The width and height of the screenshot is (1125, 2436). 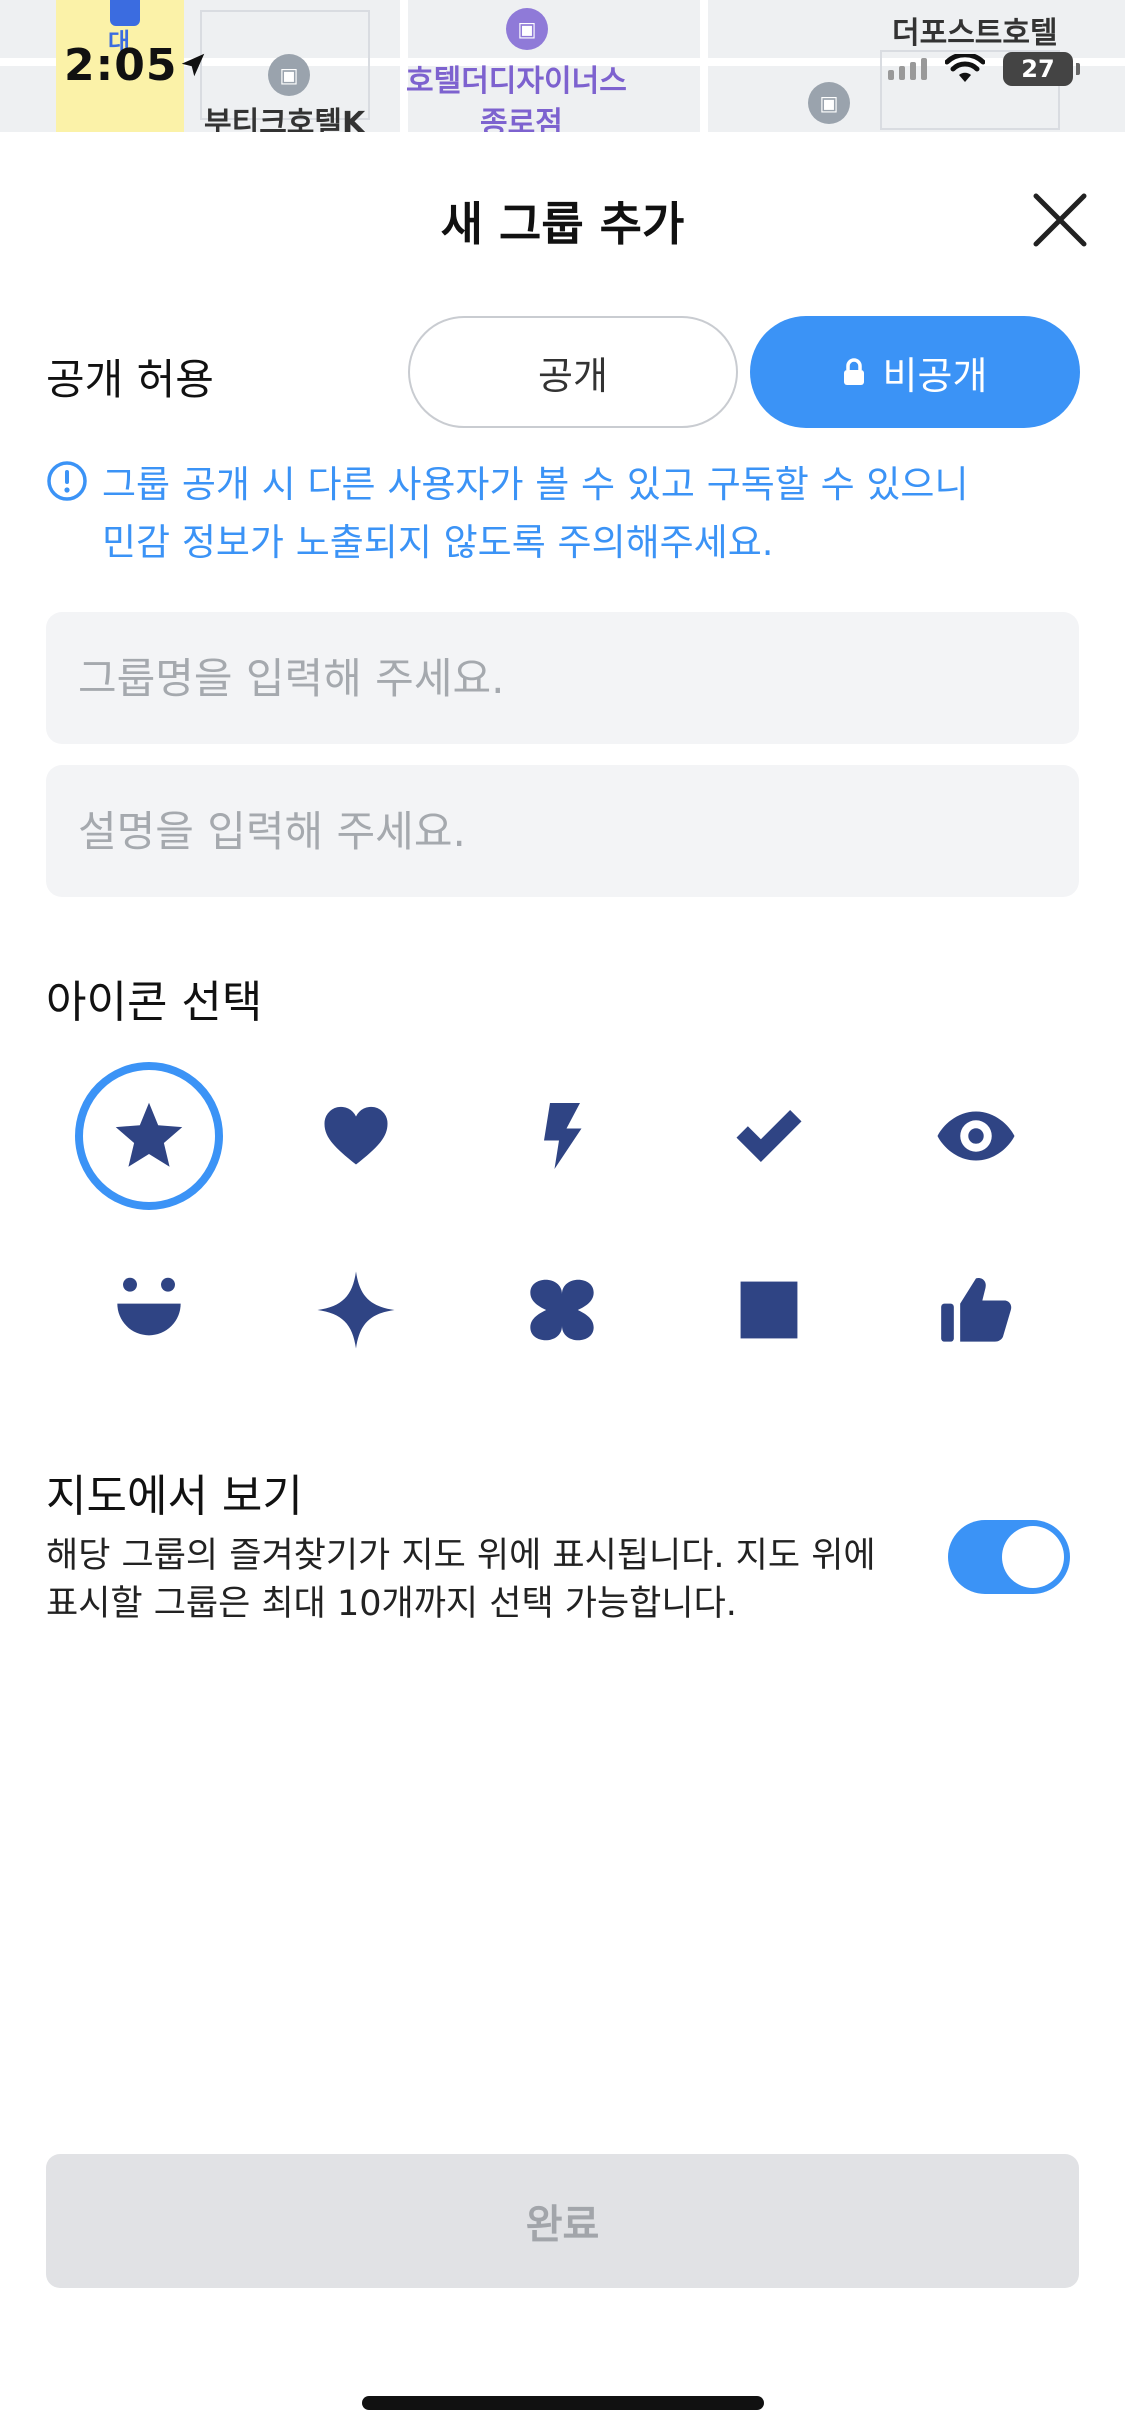 I want to click on icon-option-check, so click(x=769, y=1136).